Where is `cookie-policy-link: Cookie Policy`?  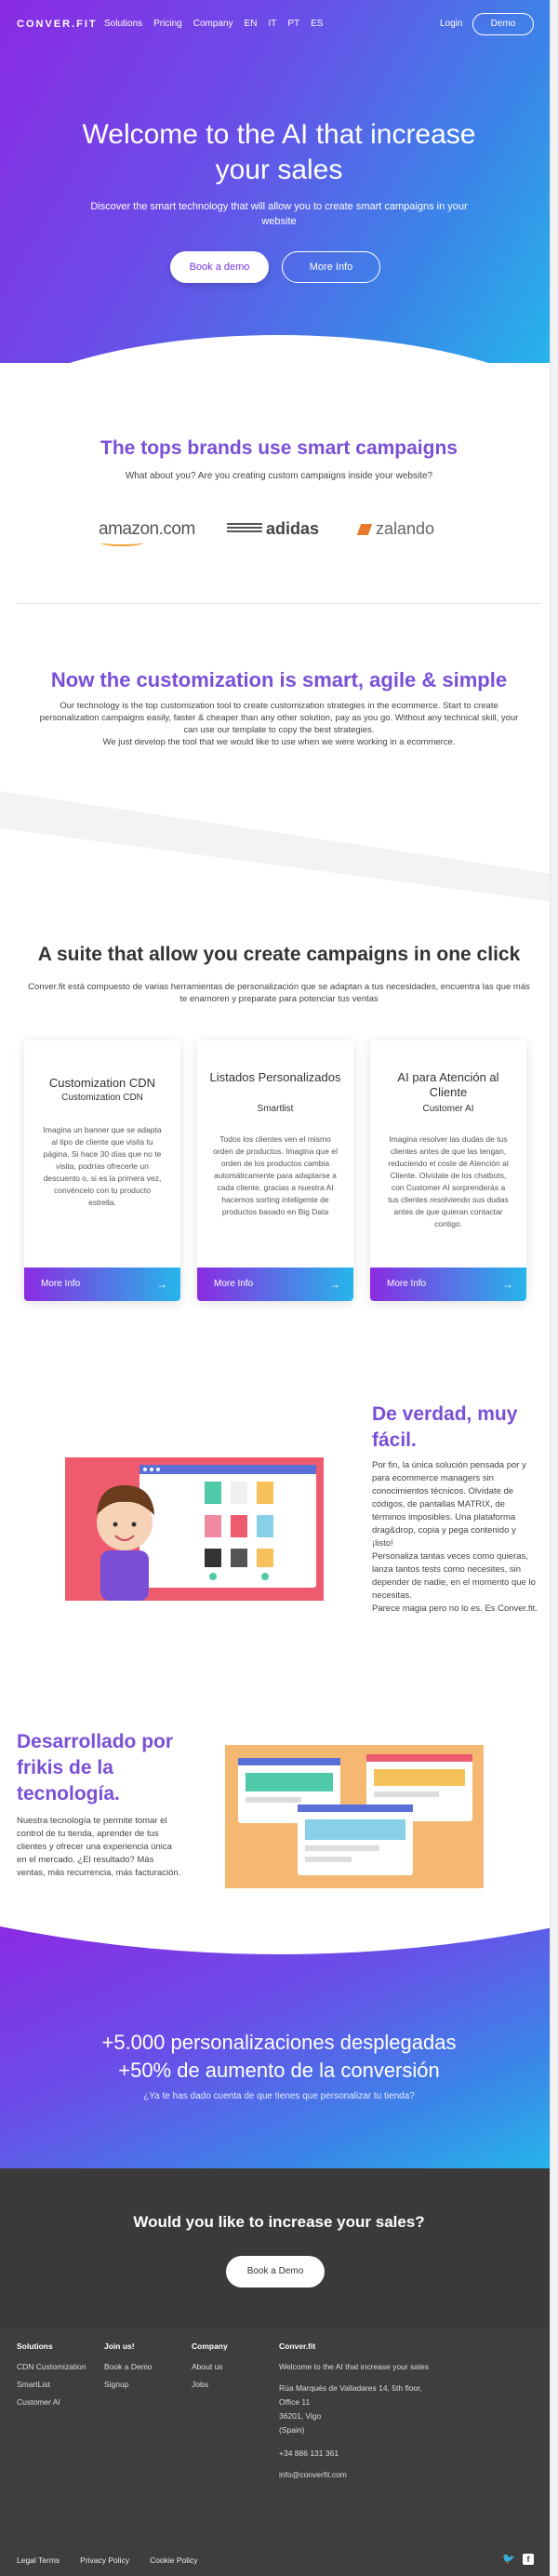
cookie-policy-link: Cookie Policy is located at coordinates (174, 2560).